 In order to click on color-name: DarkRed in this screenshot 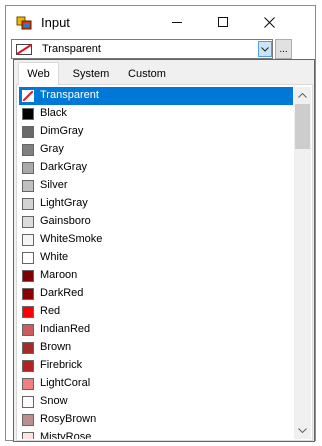, I will do `click(62, 293)`.